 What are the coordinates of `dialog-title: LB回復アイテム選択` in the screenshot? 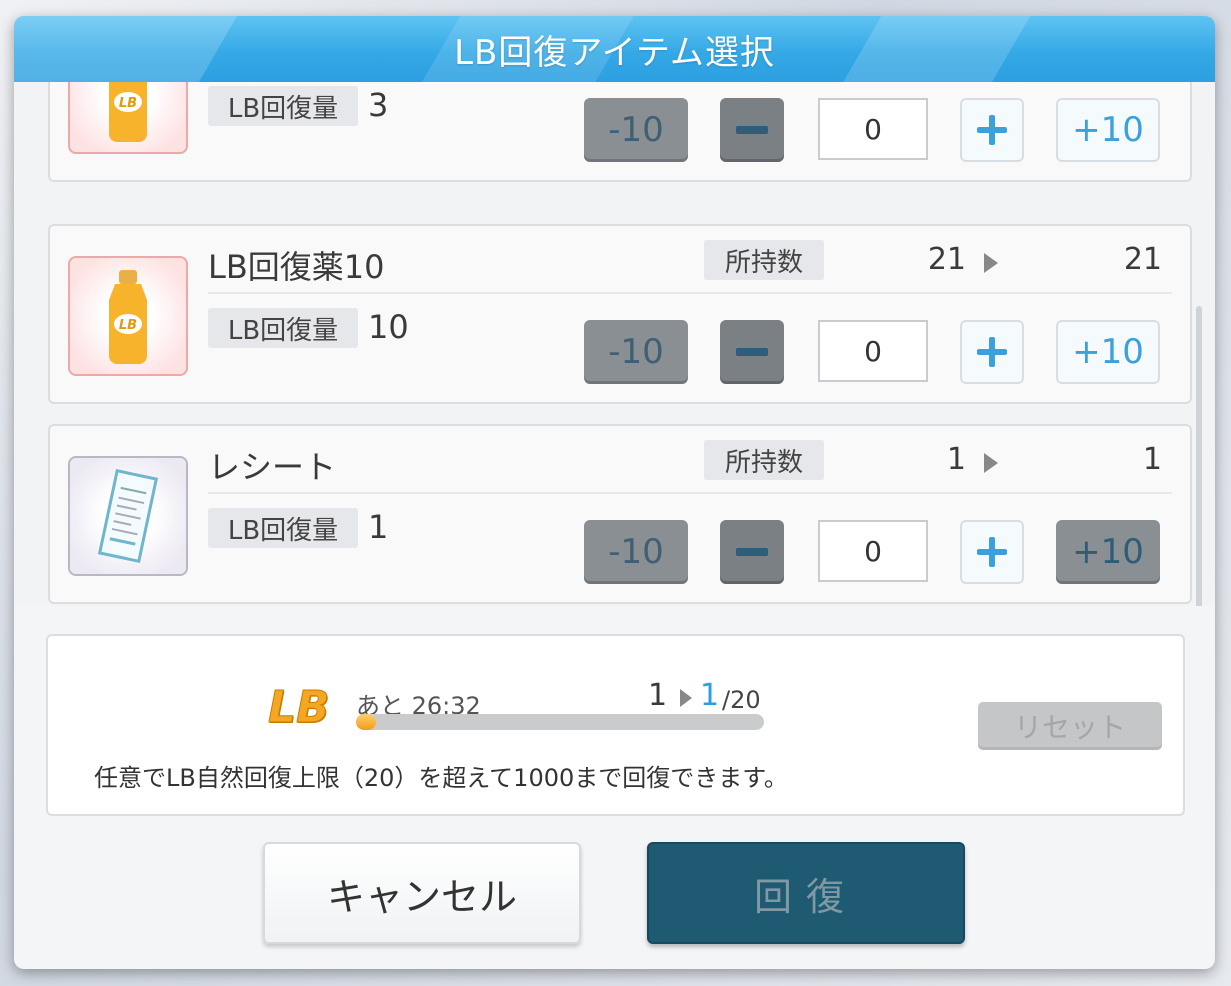 It's located at (614, 52).